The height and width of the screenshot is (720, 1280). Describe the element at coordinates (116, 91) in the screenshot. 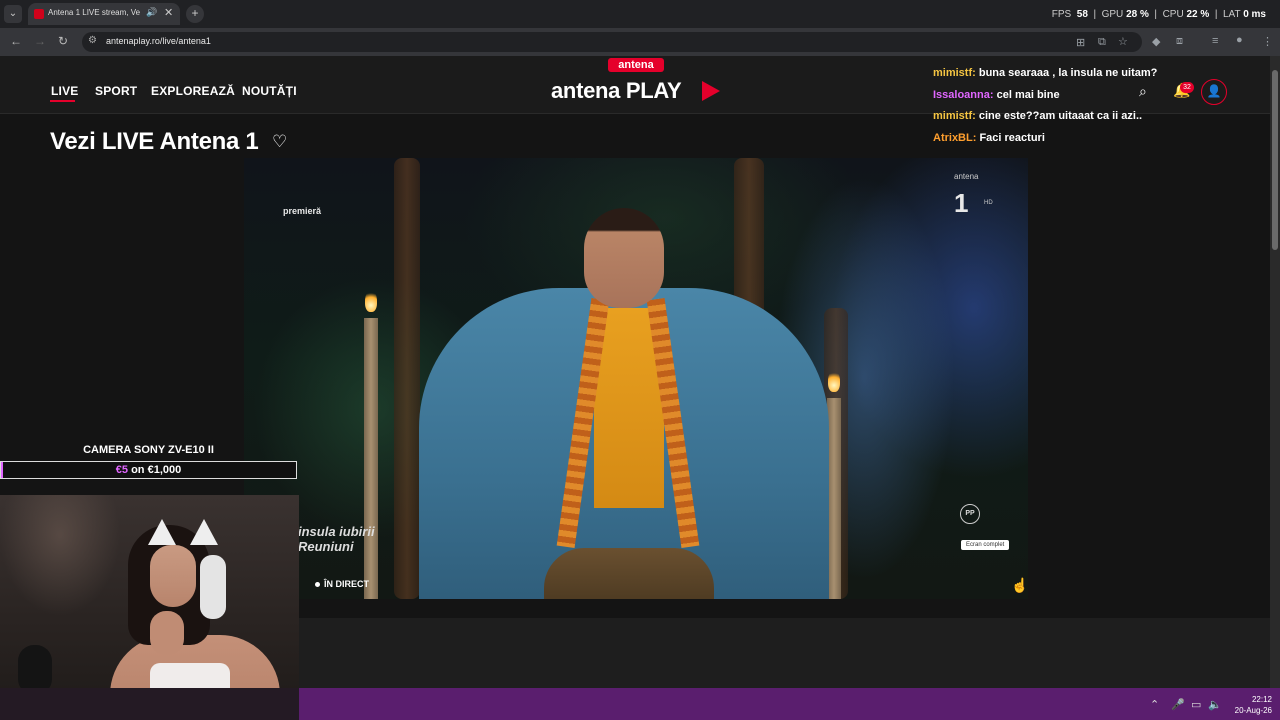

I see `nav-sport: SPORT` at that location.